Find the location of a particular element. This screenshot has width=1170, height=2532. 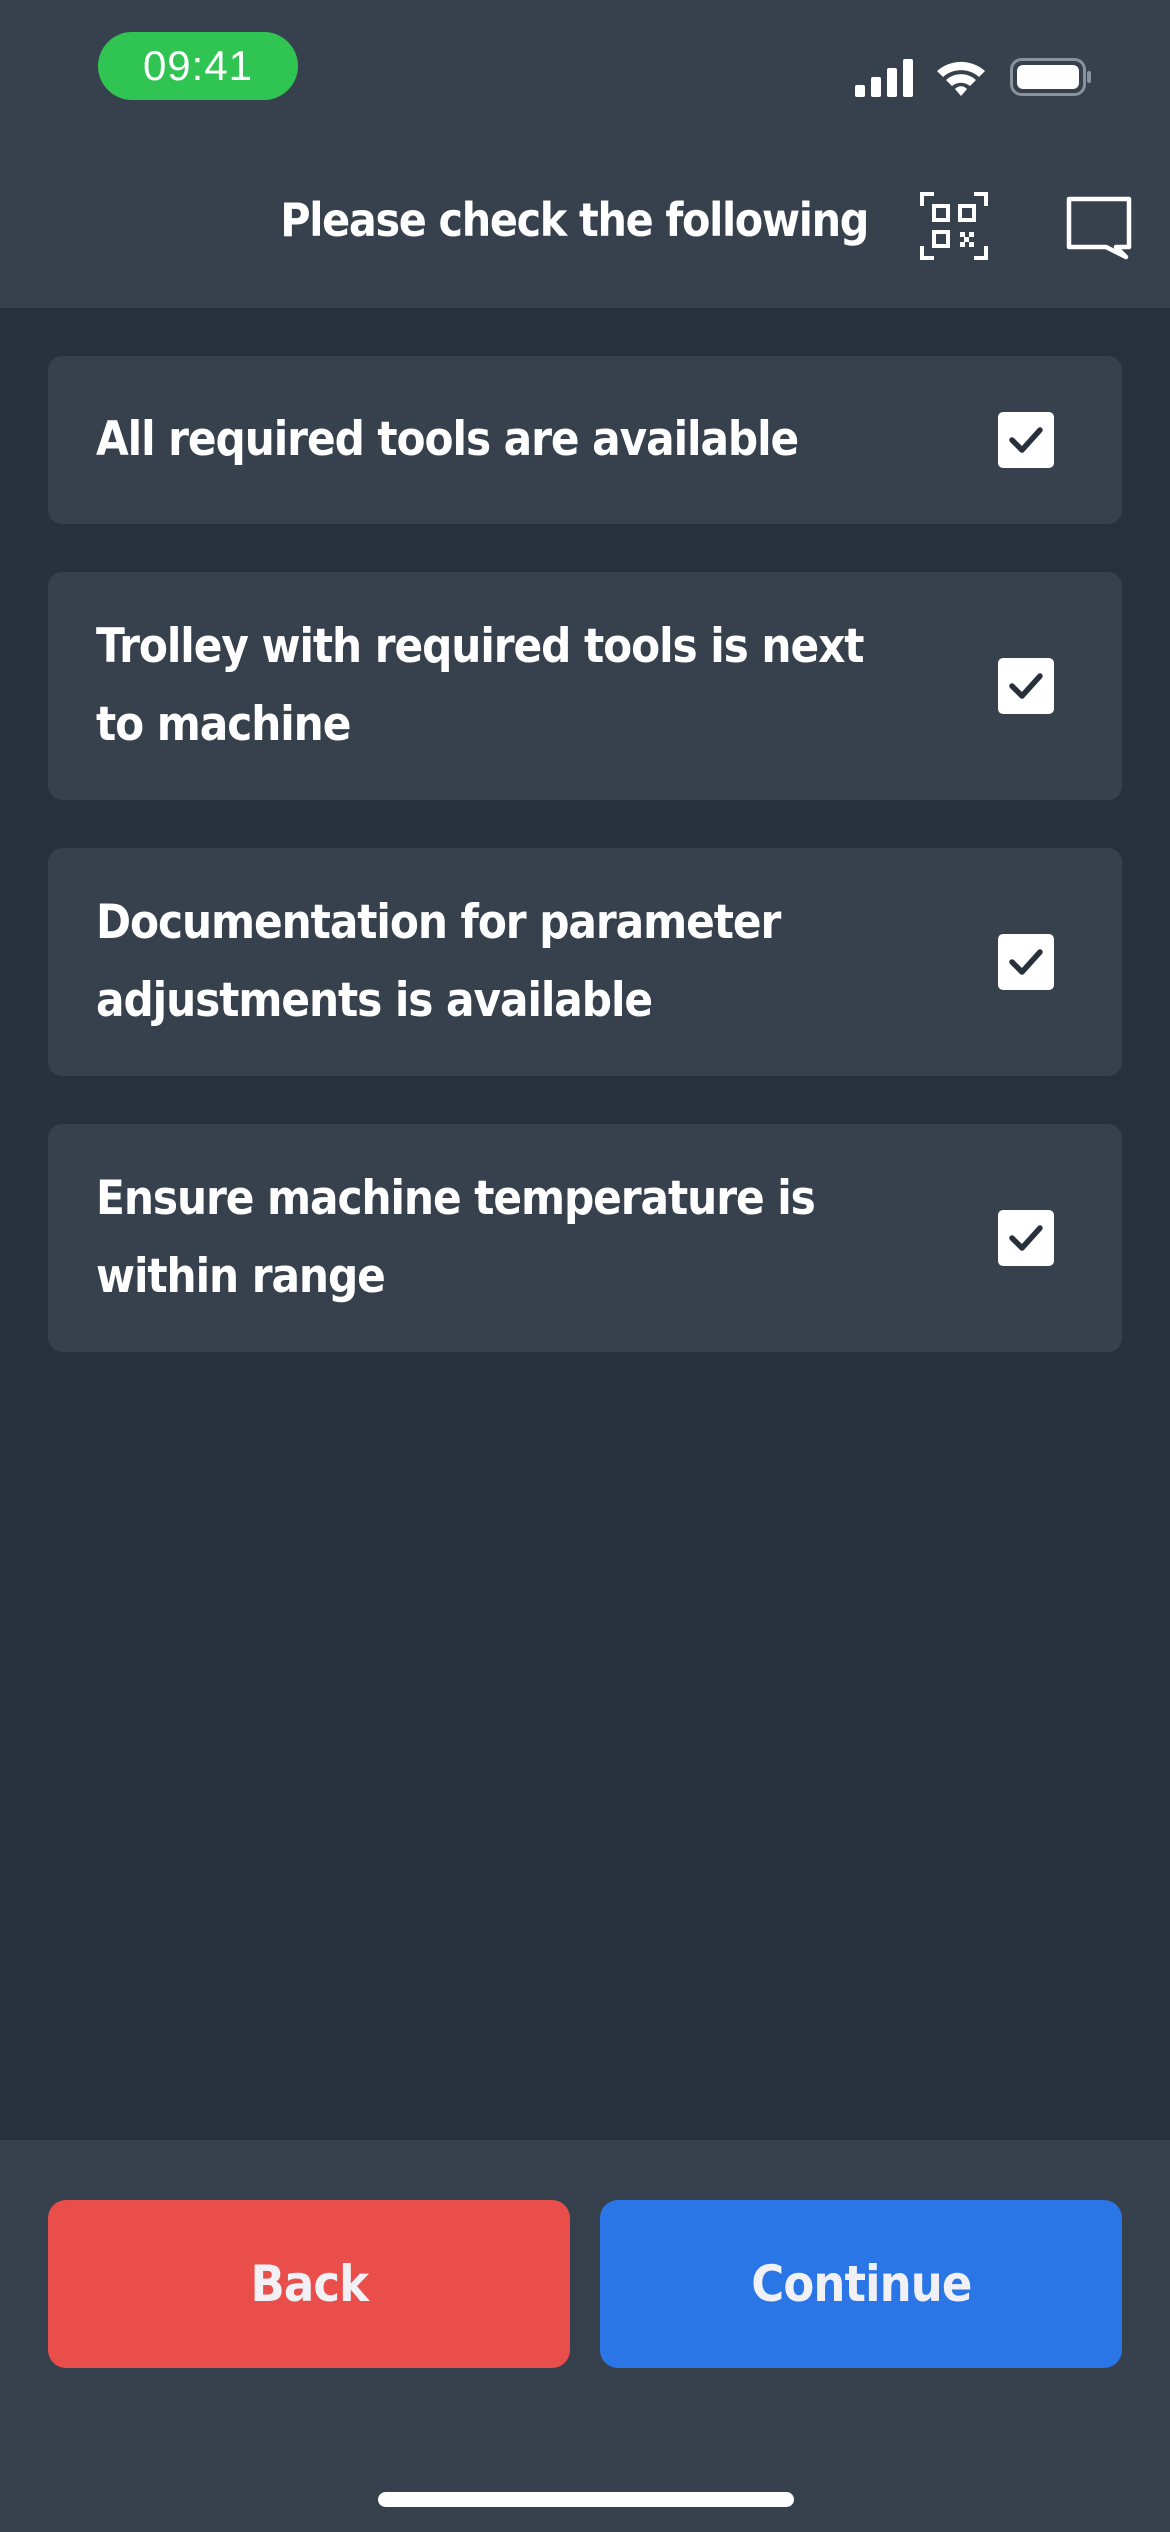

continue-button: Continue is located at coordinates (861, 2284).